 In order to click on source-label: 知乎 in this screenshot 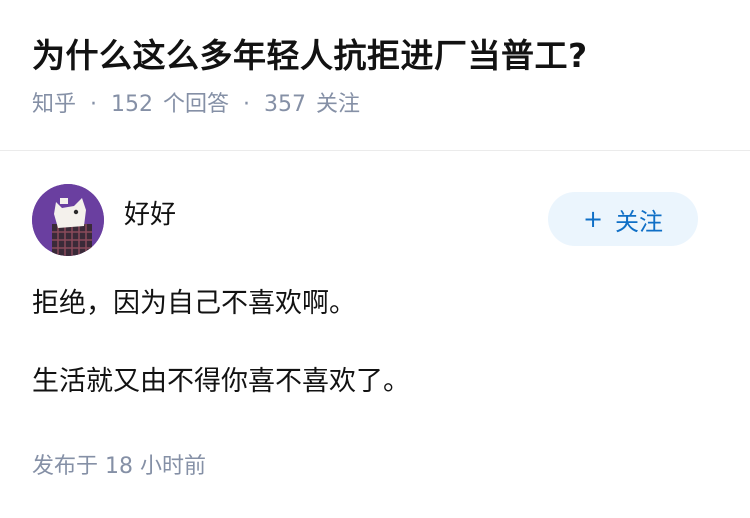, I will do `click(54, 105)`.